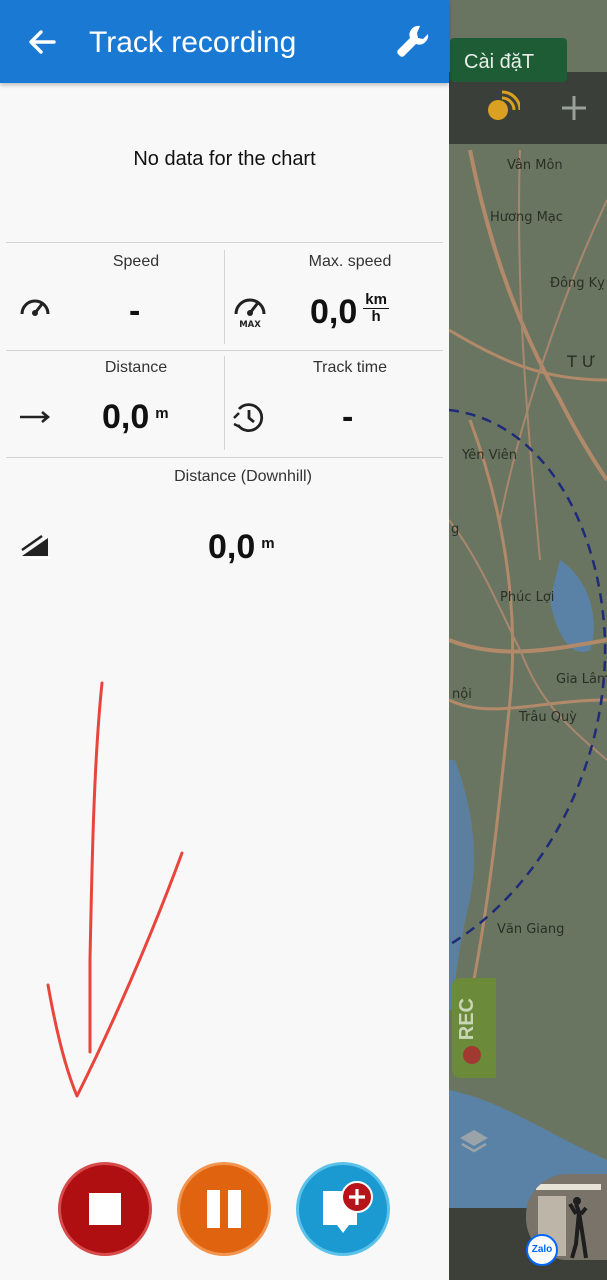  What do you see at coordinates (193, 42) in the screenshot?
I see `page-title: Track recording` at bounding box center [193, 42].